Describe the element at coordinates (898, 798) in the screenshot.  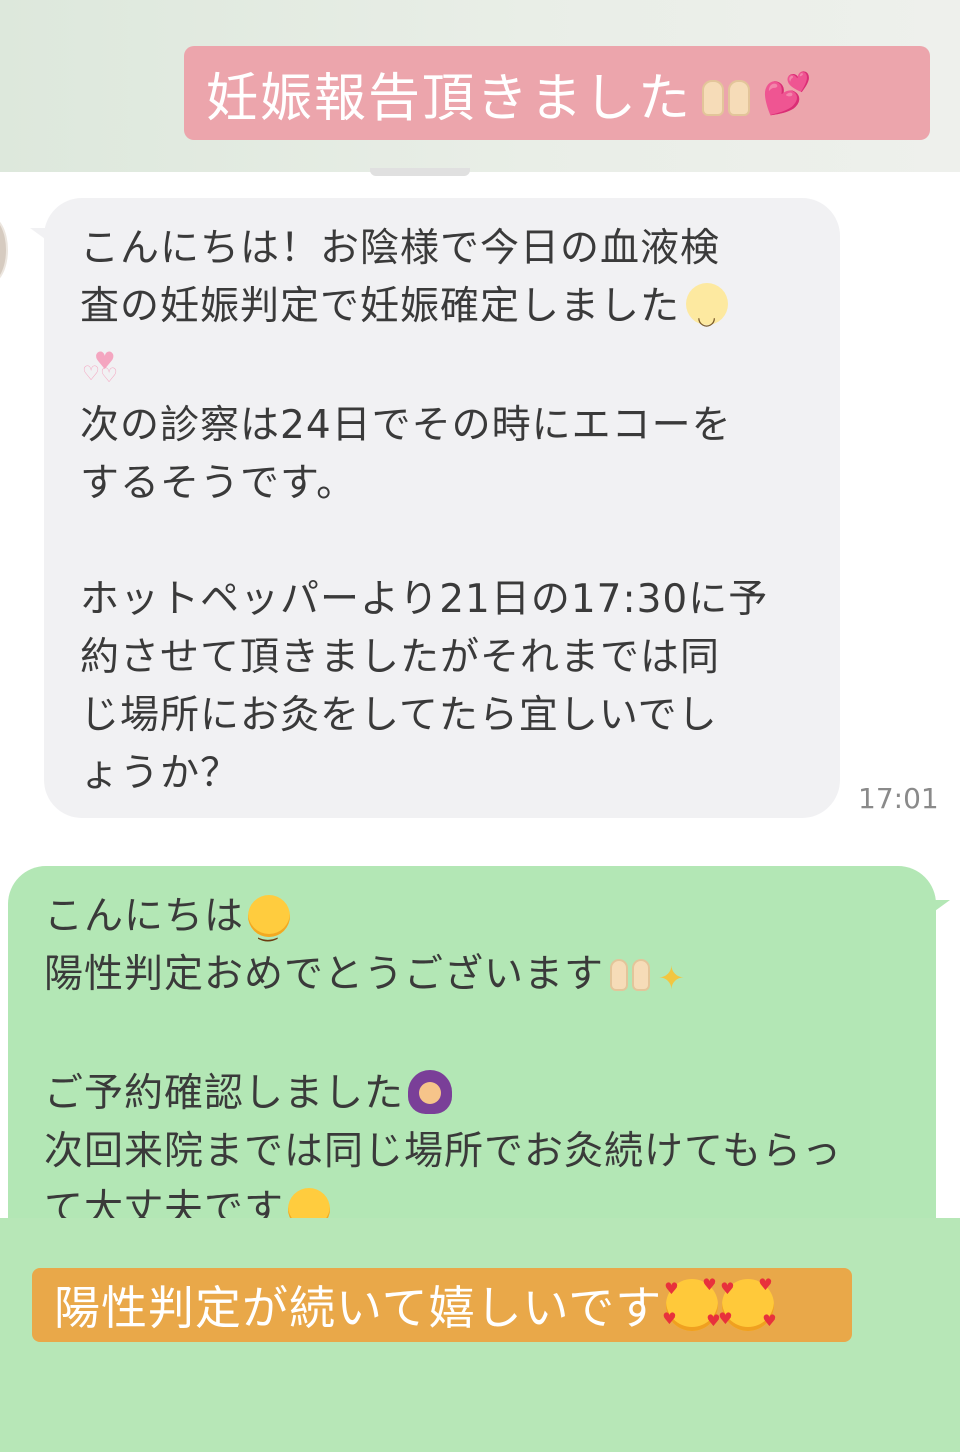
I see `message-timestamp: 17:01` at that location.